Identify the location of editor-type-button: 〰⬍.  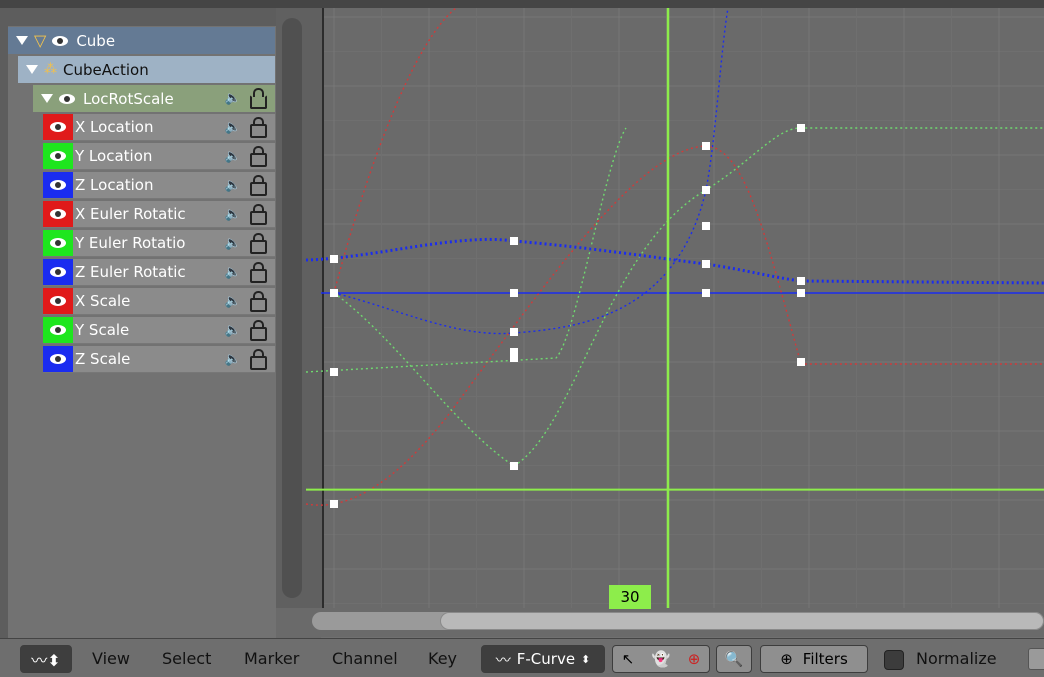
(46, 659).